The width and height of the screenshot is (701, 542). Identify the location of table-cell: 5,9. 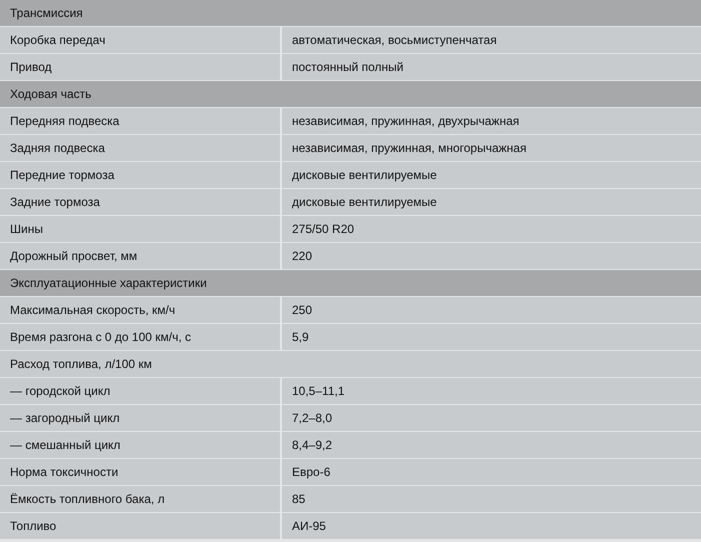
(491, 337).